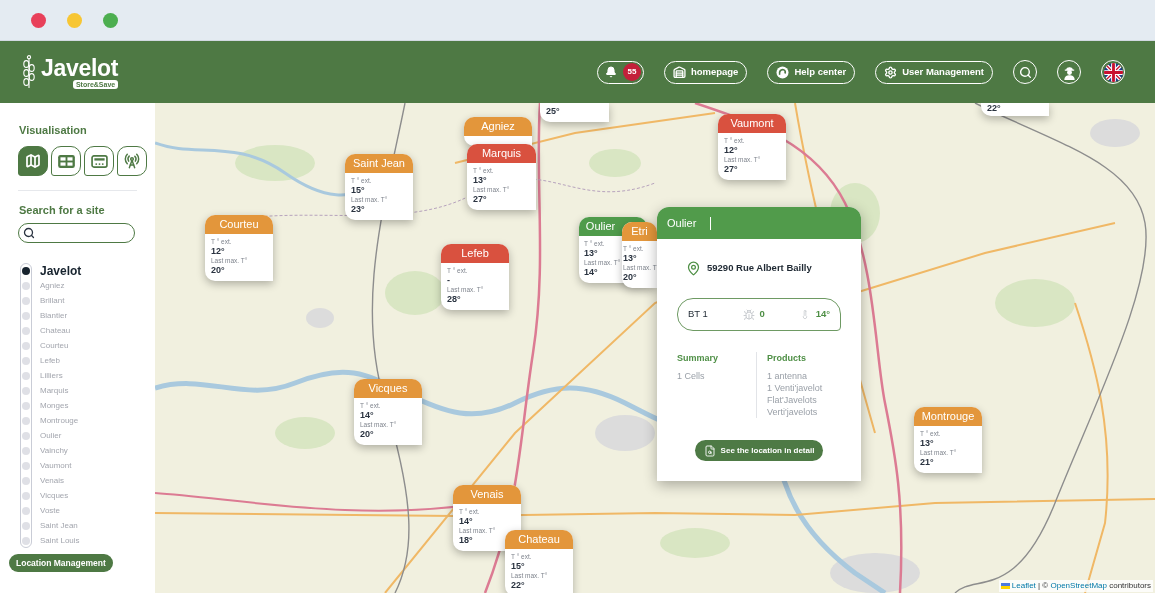 The image size is (1155, 593). Describe the element at coordinates (498, 126) in the screenshot. I see `site-marker-title: Agniez` at that location.